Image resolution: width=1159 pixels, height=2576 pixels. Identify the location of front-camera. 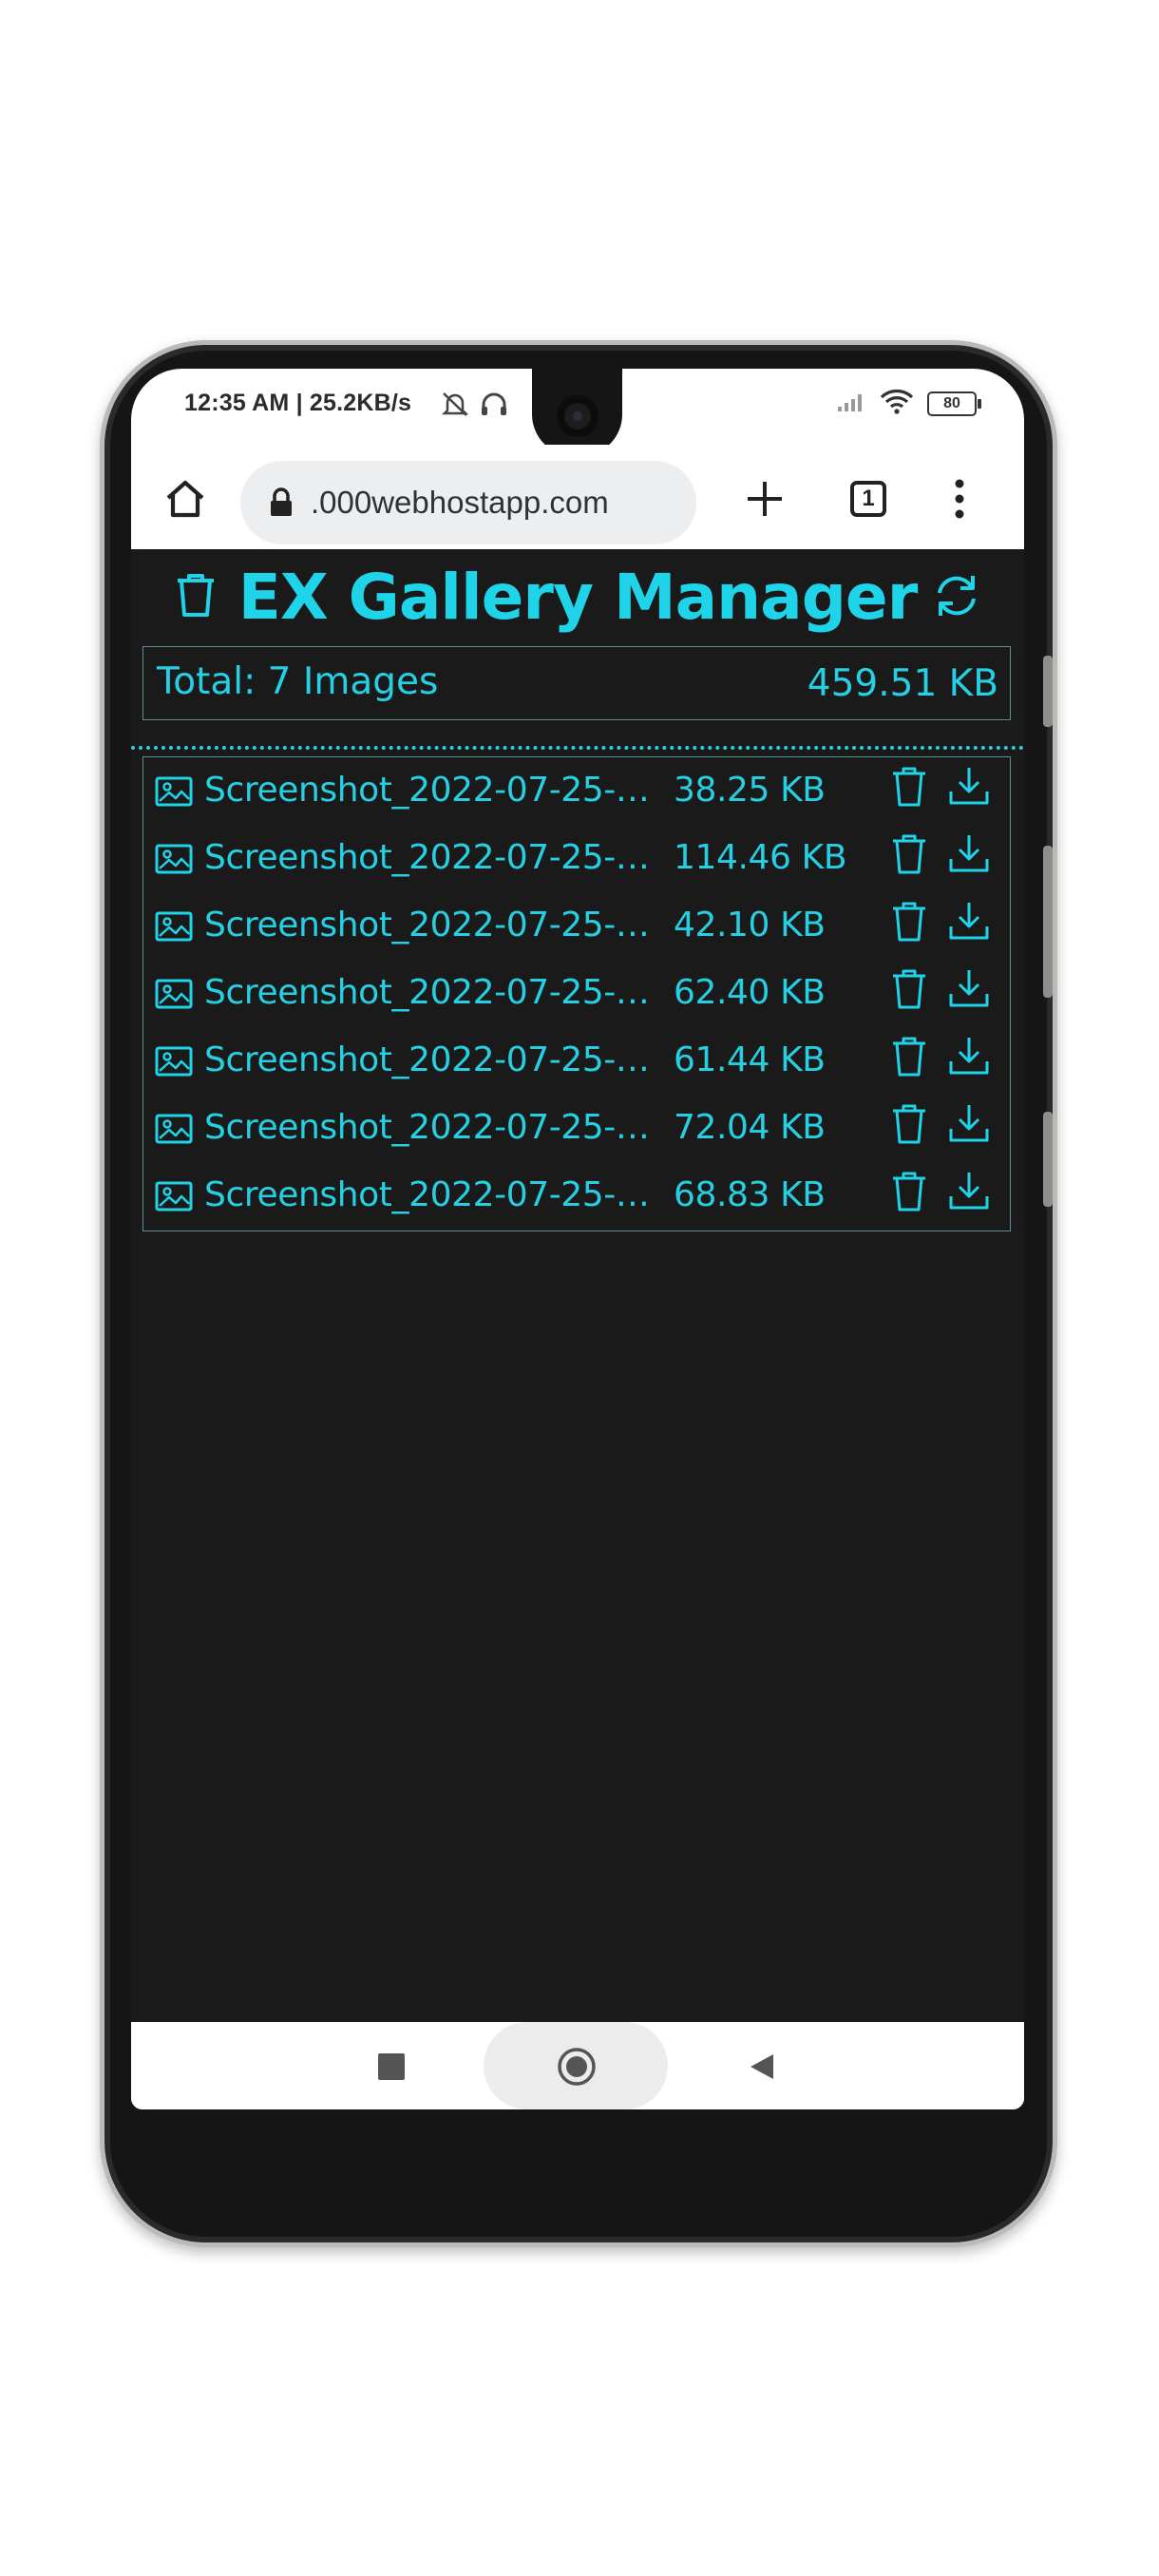
(577, 416).